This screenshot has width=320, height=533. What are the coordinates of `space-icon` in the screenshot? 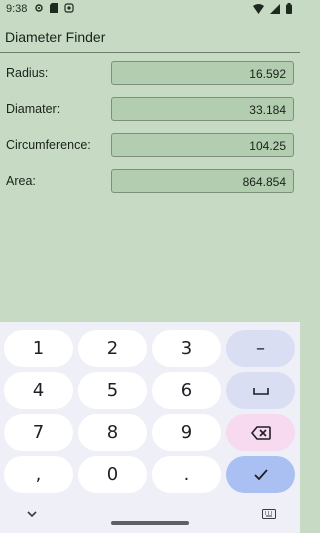 It's located at (260, 391).